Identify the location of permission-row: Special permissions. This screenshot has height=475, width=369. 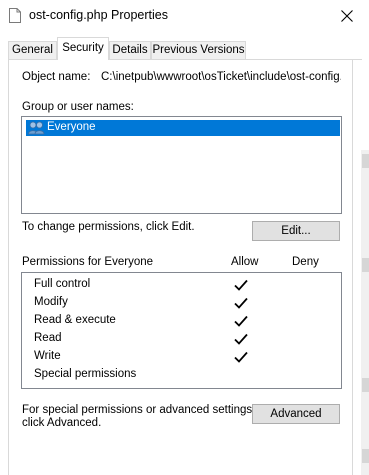
(184, 377).